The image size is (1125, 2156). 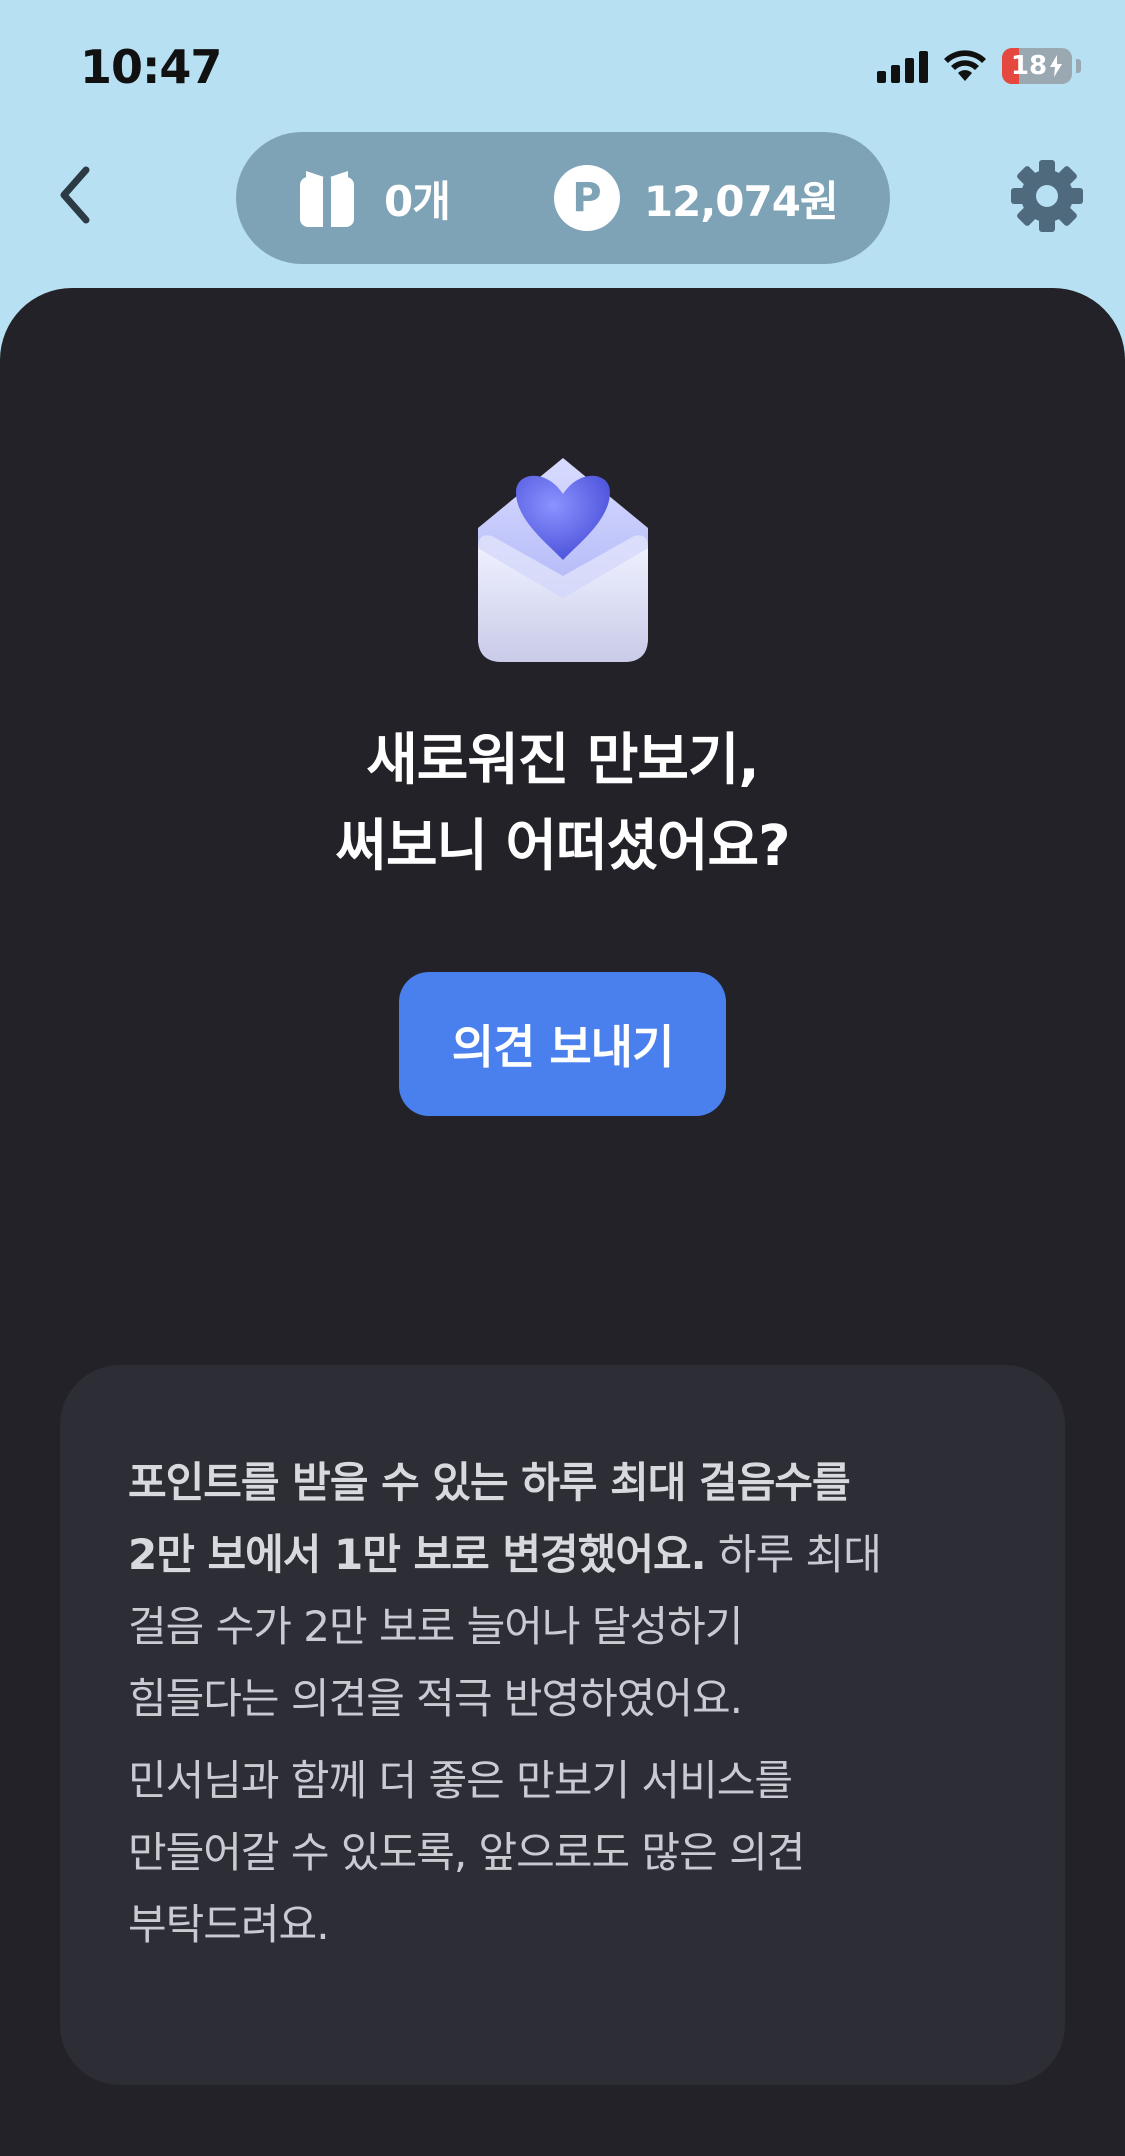 What do you see at coordinates (435, 1626) in the screenshot?
I see `notice-line-3: 걸음 수가 2만 보로 늘어나 달성하기` at bounding box center [435, 1626].